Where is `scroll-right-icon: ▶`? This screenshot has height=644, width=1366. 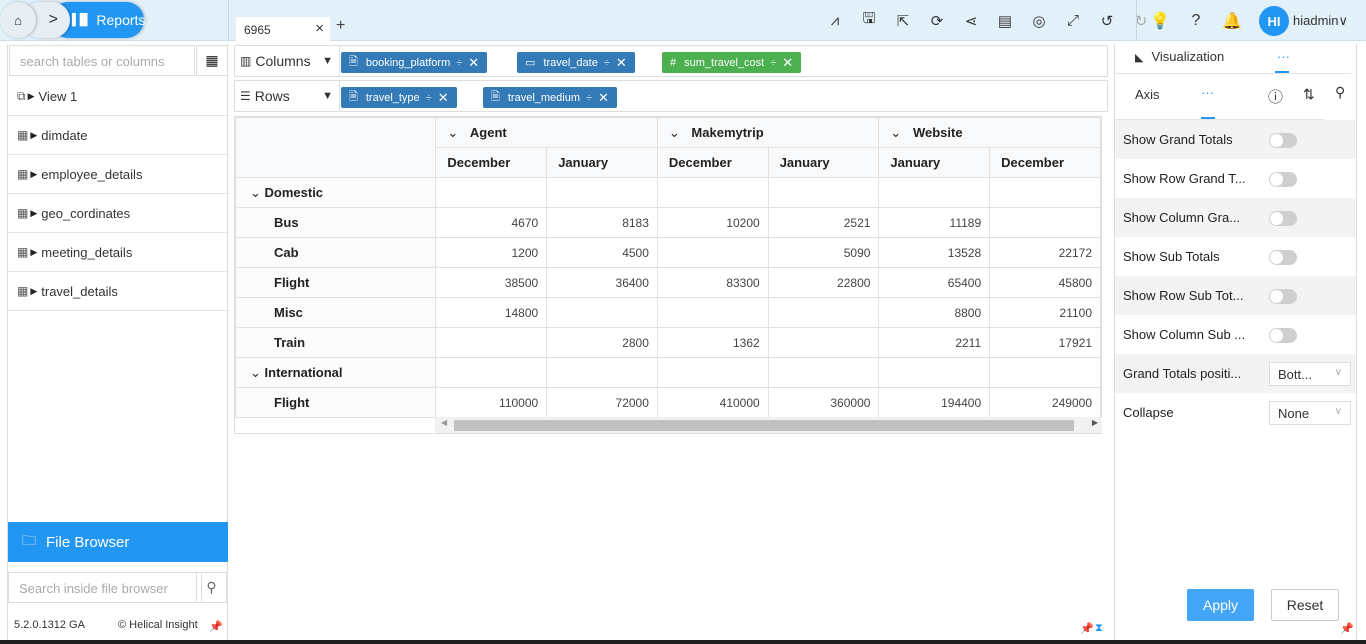 scroll-right-icon: ▶ is located at coordinates (1095, 422).